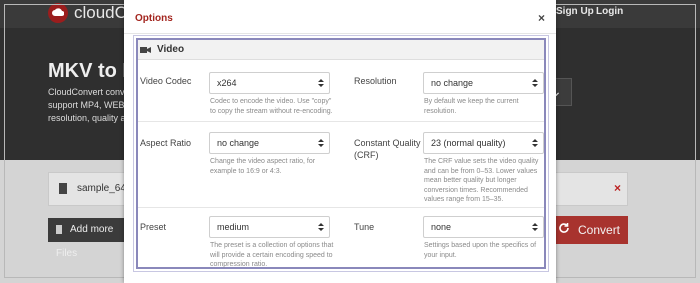 This screenshot has height=283, width=700. What do you see at coordinates (227, 83) in the screenshot?
I see `video-codec-value: x264` at bounding box center [227, 83].